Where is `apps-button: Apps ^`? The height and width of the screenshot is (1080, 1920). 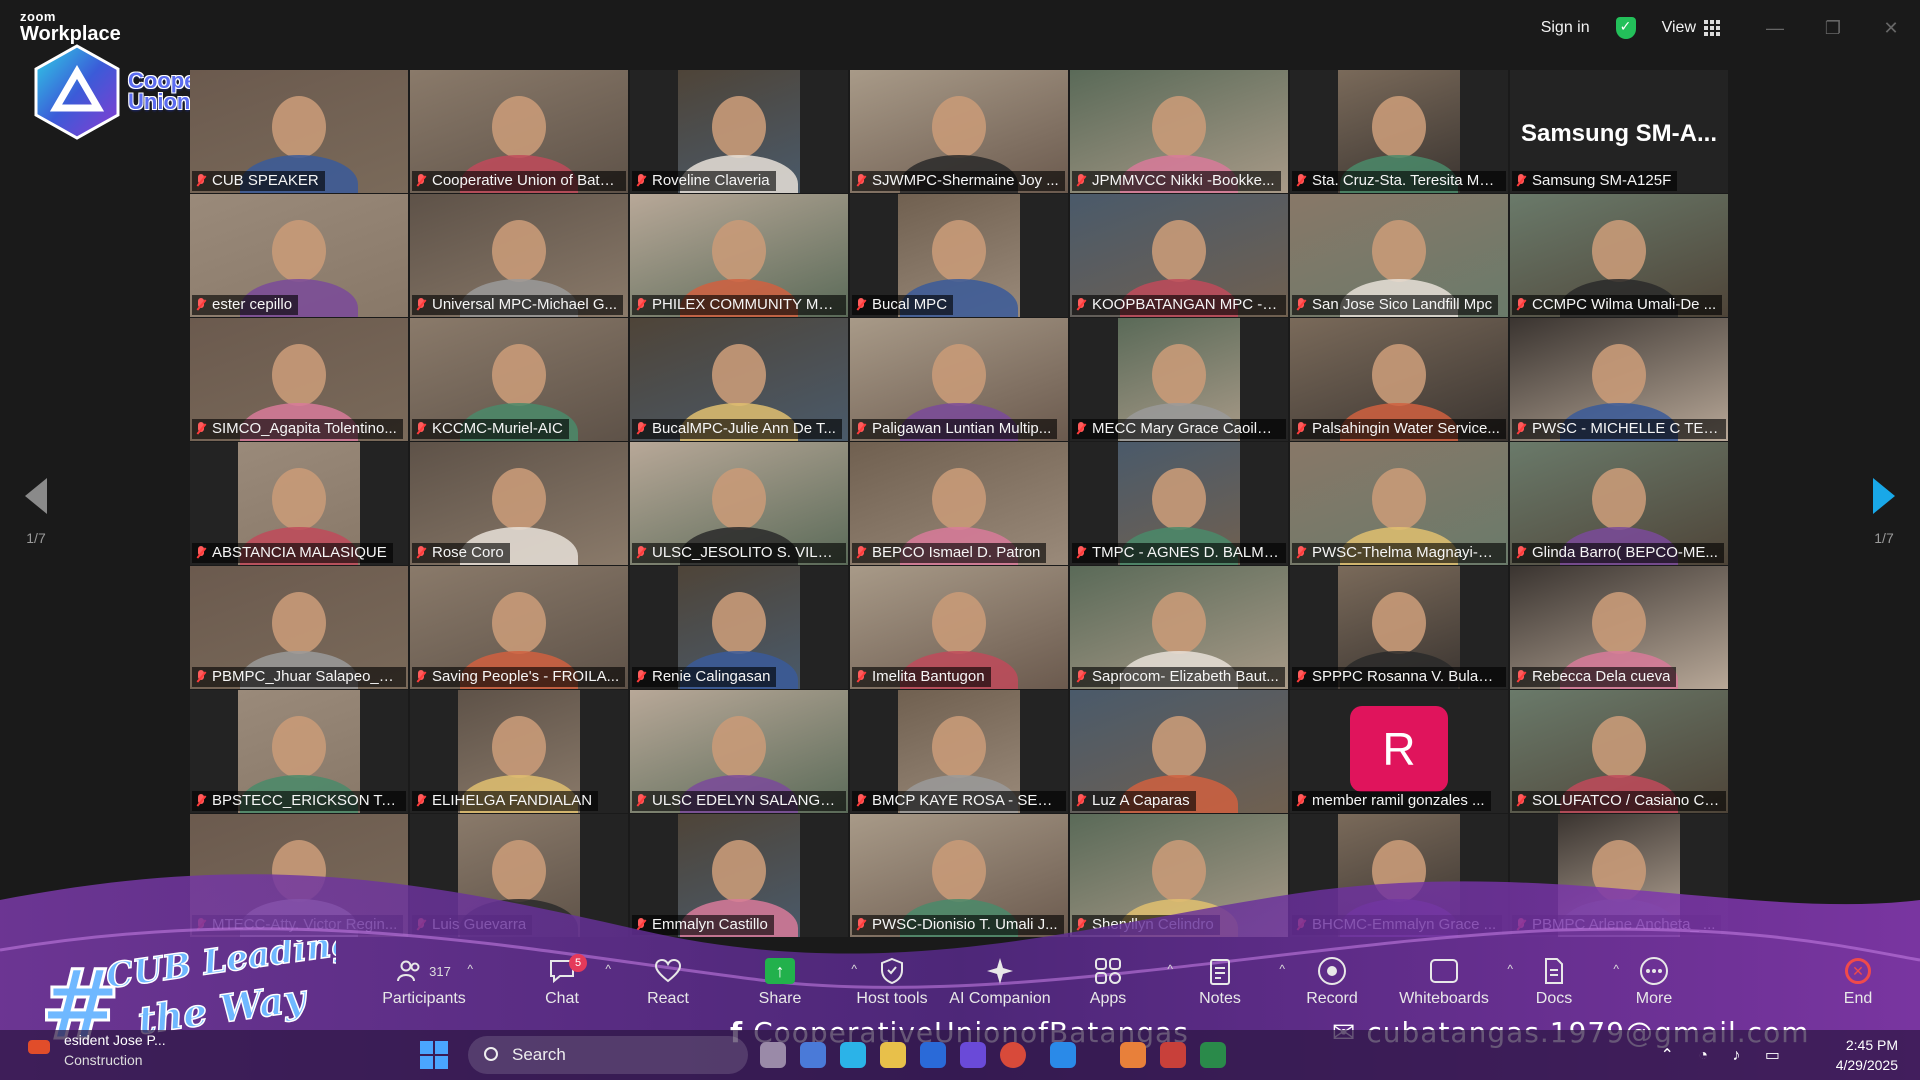
apps-button: Apps ^ is located at coordinates (1113, 981).